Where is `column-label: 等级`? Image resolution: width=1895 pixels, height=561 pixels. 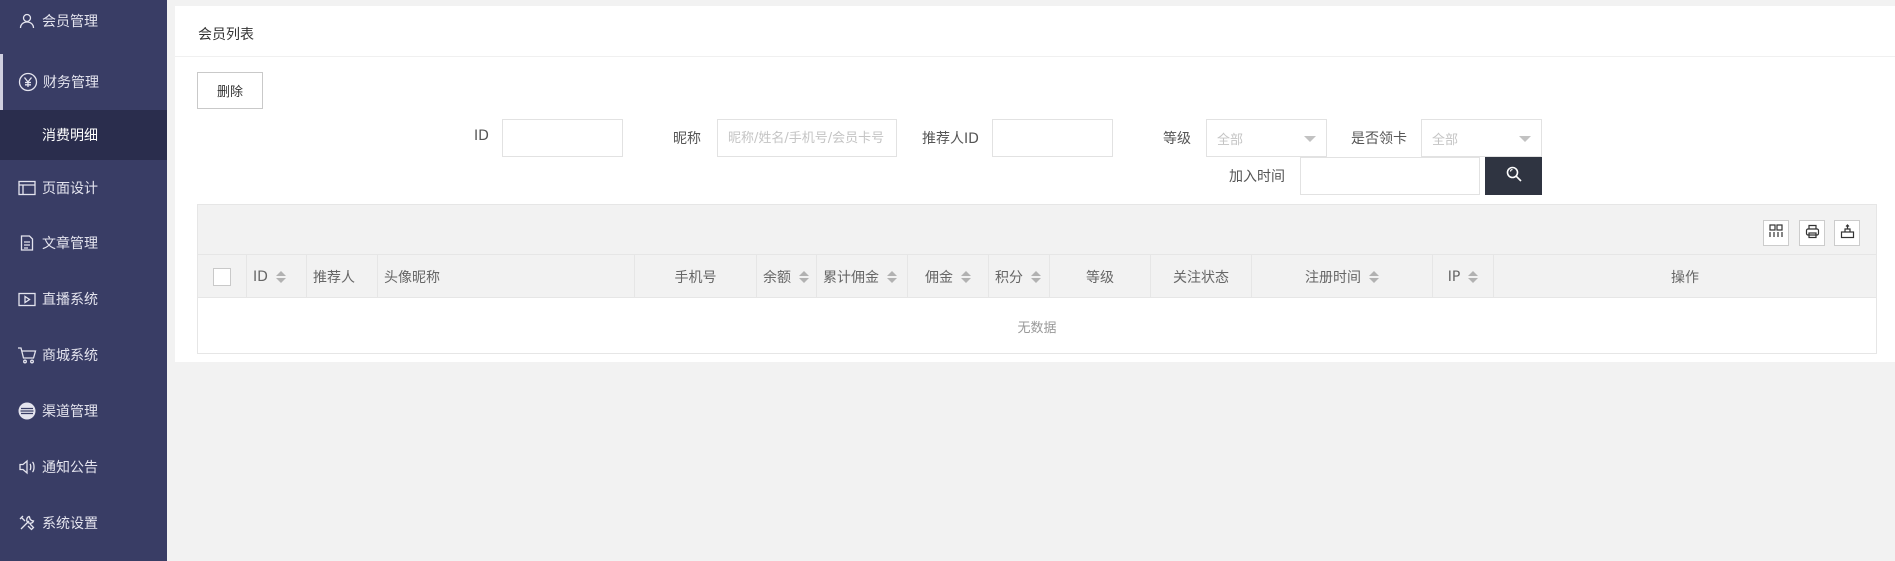 column-label: 等级 is located at coordinates (1100, 277).